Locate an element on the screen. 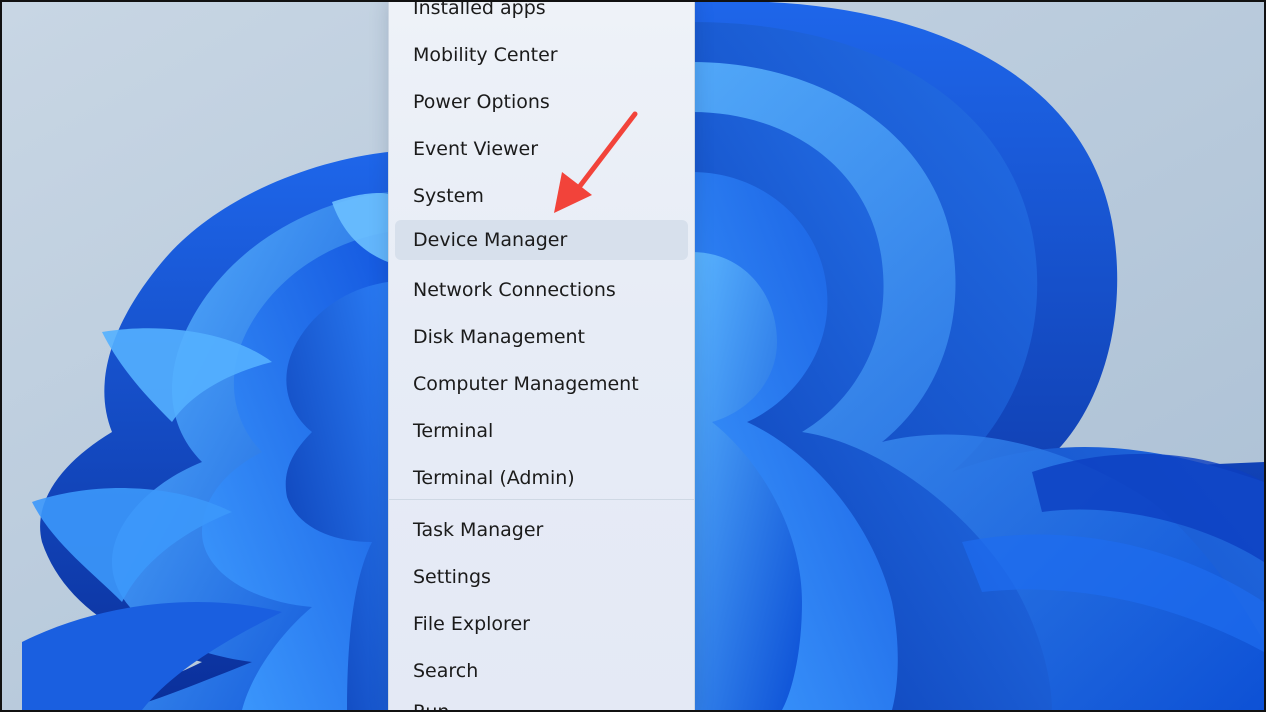 This screenshot has width=1266, height=712. menu-item-network-connections: Network Connections is located at coordinates (541, 290).